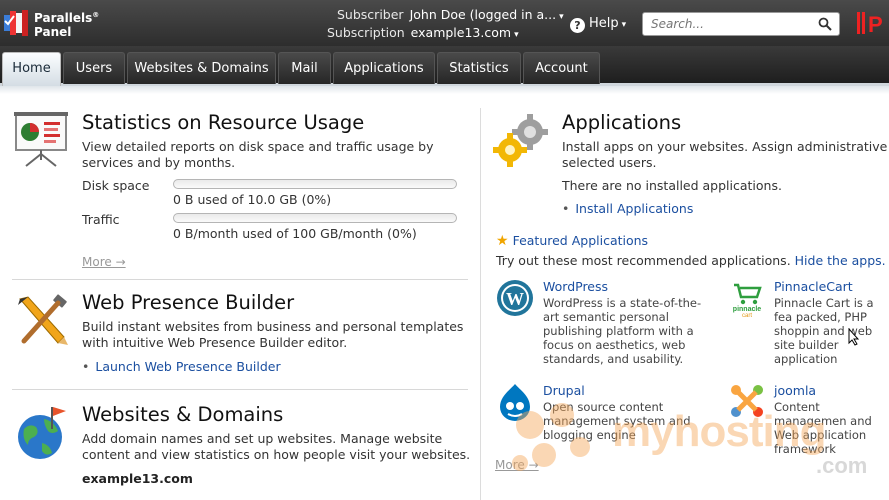 The width and height of the screenshot is (889, 500). Describe the element at coordinates (795, 390) in the screenshot. I see `app-joomla-link: joomla` at that location.